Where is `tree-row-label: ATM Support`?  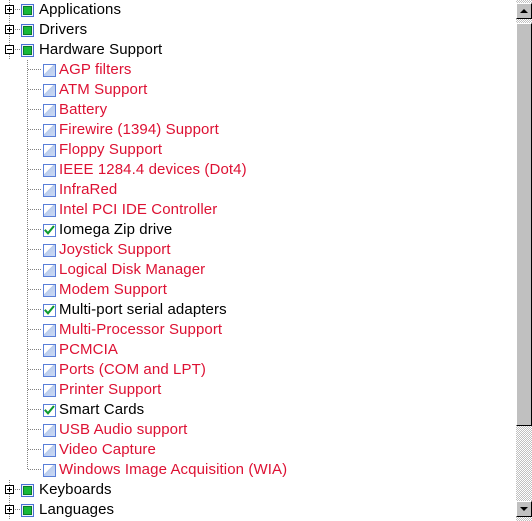
tree-row-label: ATM Support is located at coordinates (103, 89).